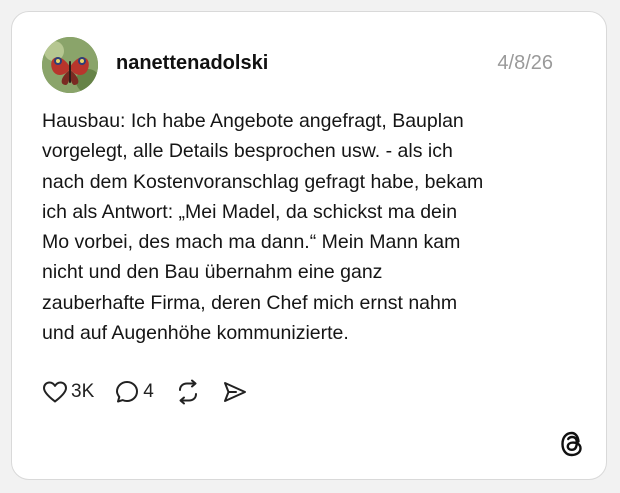 The width and height of the screenshot is (620, 493). What do you see at coordinates (572, 444) in the screenshot?
I see `threads-logo-icon` at bounding box center [572, 444].